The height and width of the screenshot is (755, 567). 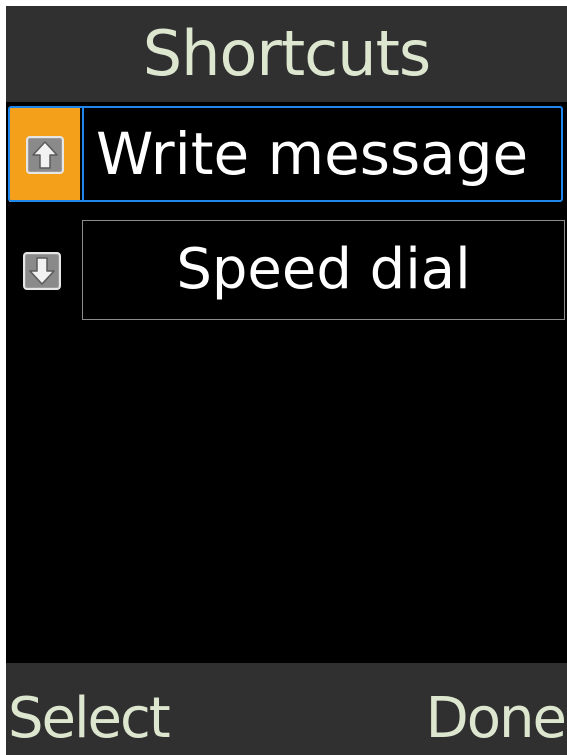 I want to click on select-softkey: Select, so click(x=89, y=719).